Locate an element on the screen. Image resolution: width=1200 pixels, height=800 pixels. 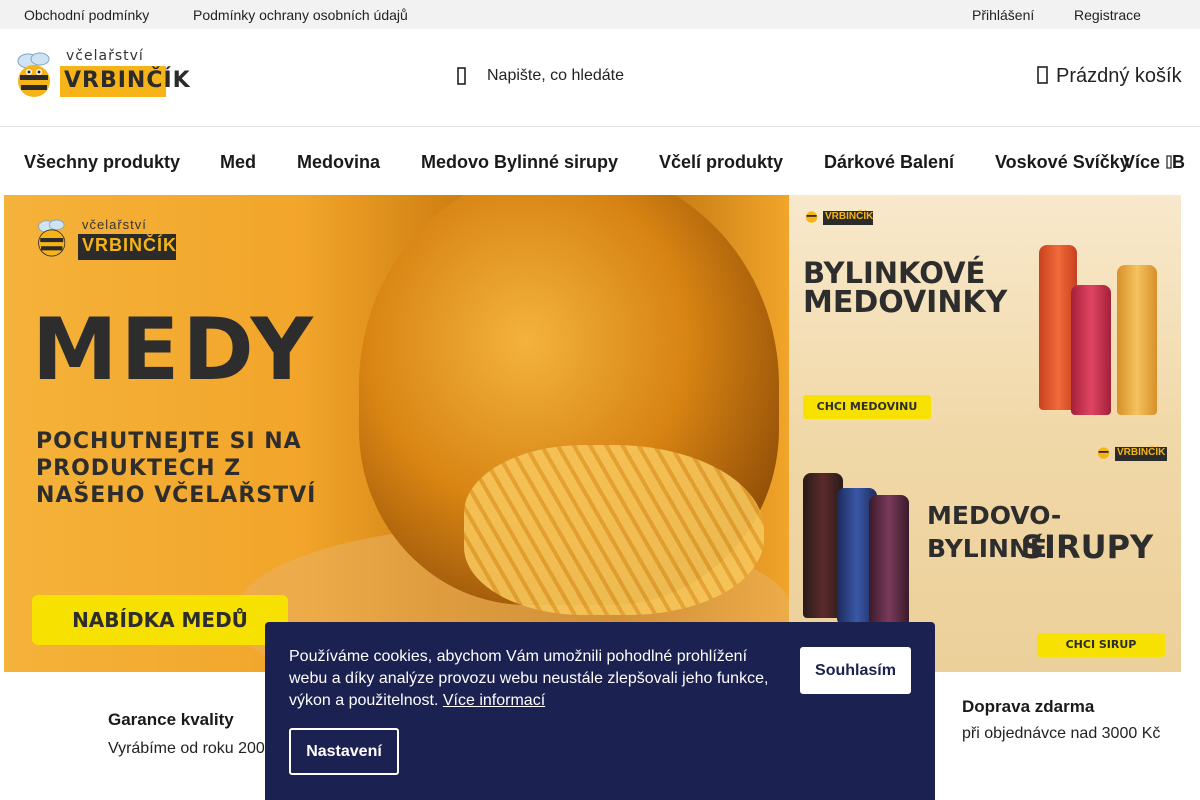
terms-link: Obchodní podmínky is located at coordinates (86, 15).